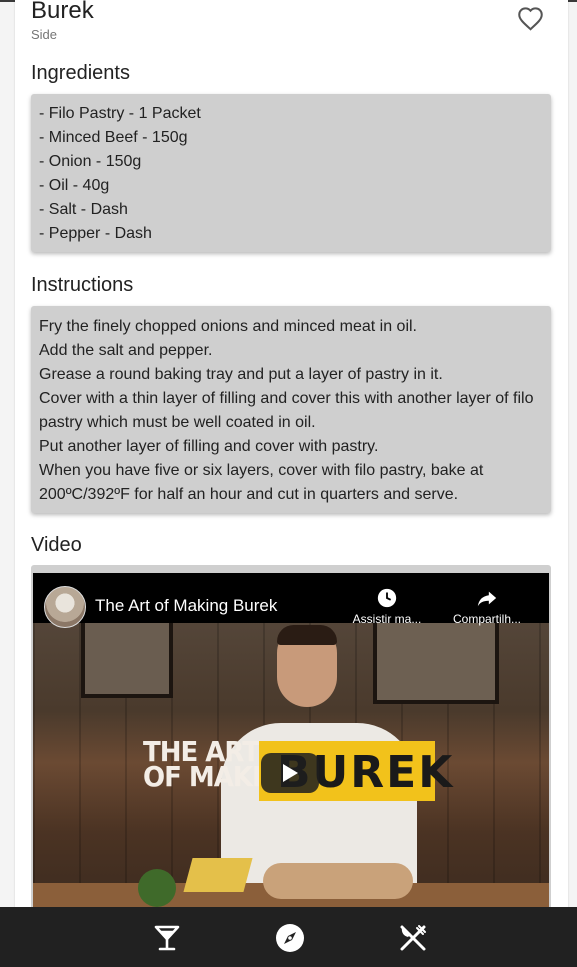 The image size is (577, 967). I want to click on play-icon, so click(290, 773).